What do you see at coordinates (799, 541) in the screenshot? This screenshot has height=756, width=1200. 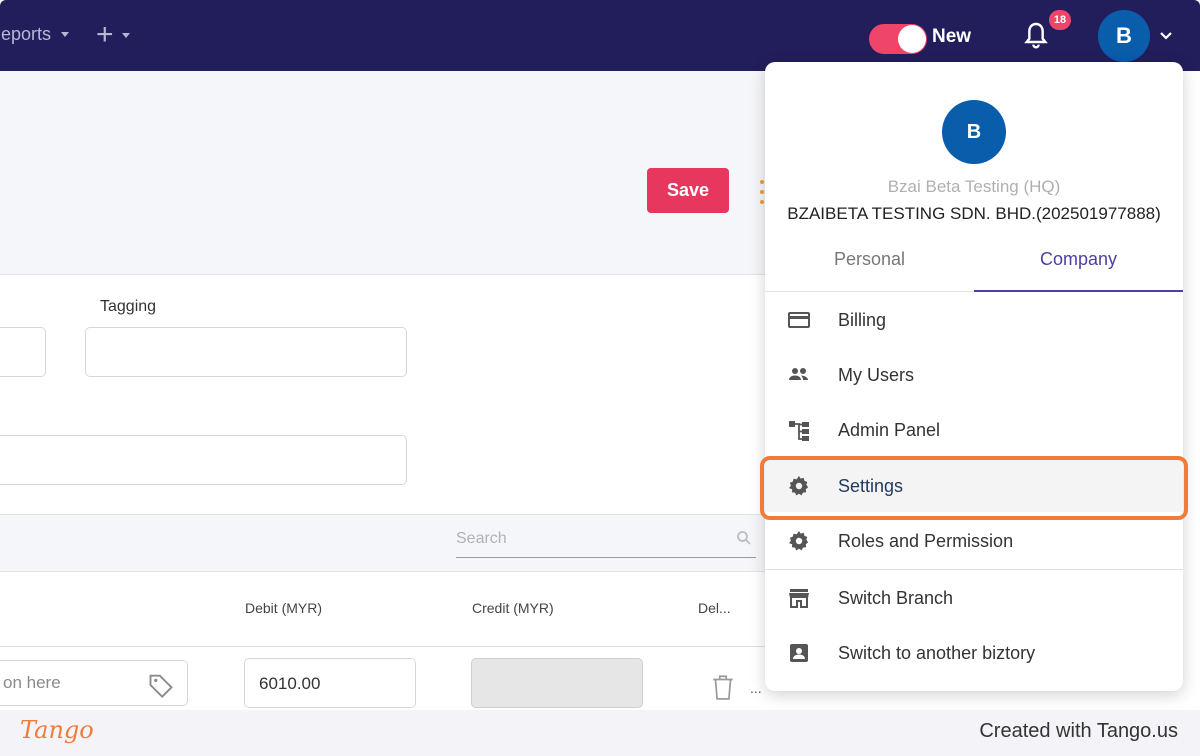 I see `gear-icon` at bounding box center [799, 541].